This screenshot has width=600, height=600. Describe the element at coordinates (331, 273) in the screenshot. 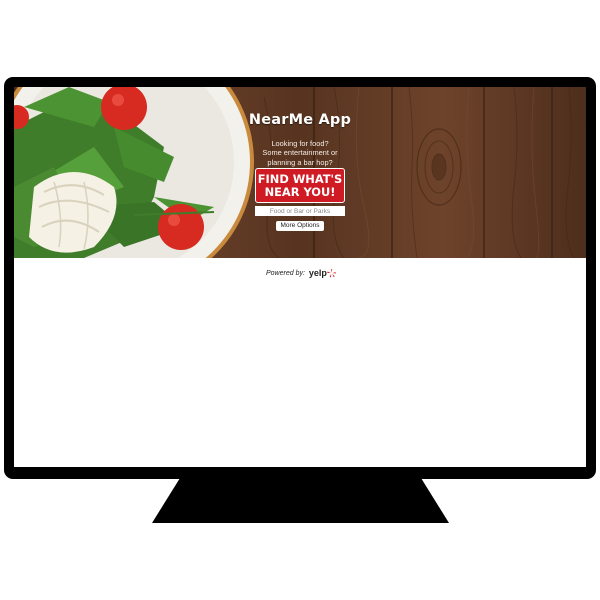

I see `yelp-burst-icon` at that location.